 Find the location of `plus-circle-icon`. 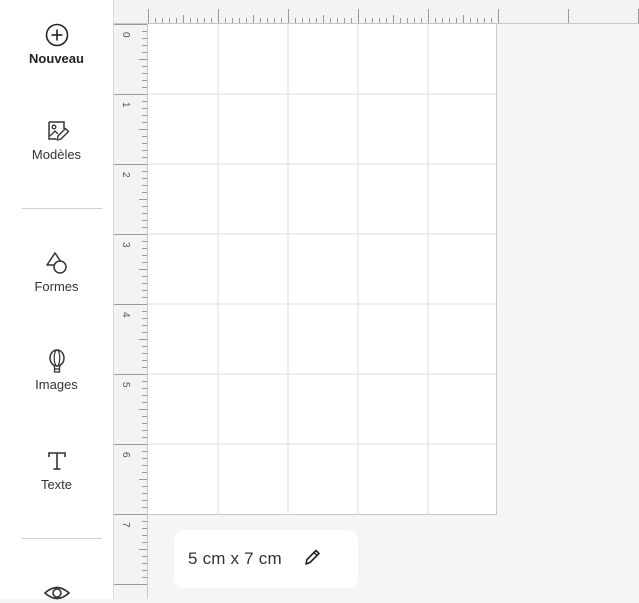

plus-circle-icon is located at coordinates (56, 35).